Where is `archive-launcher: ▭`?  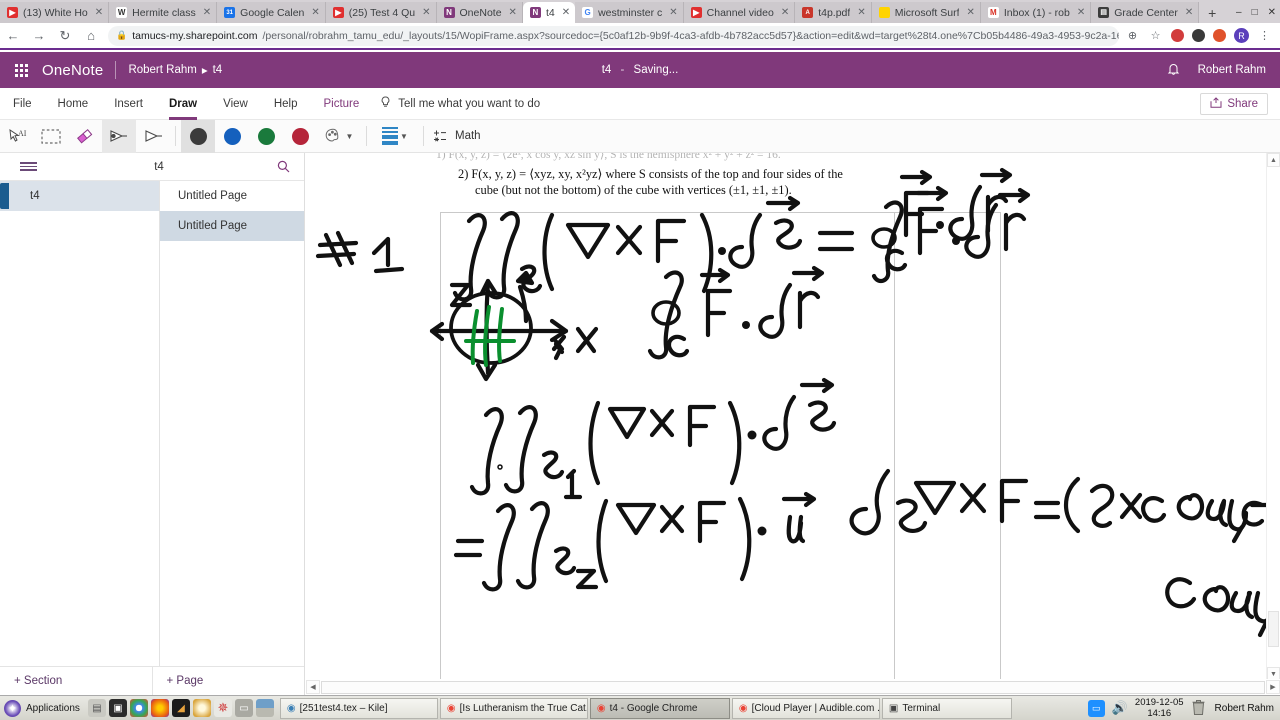
archive-launcher: ▭ is located at coordinates (243, 708).